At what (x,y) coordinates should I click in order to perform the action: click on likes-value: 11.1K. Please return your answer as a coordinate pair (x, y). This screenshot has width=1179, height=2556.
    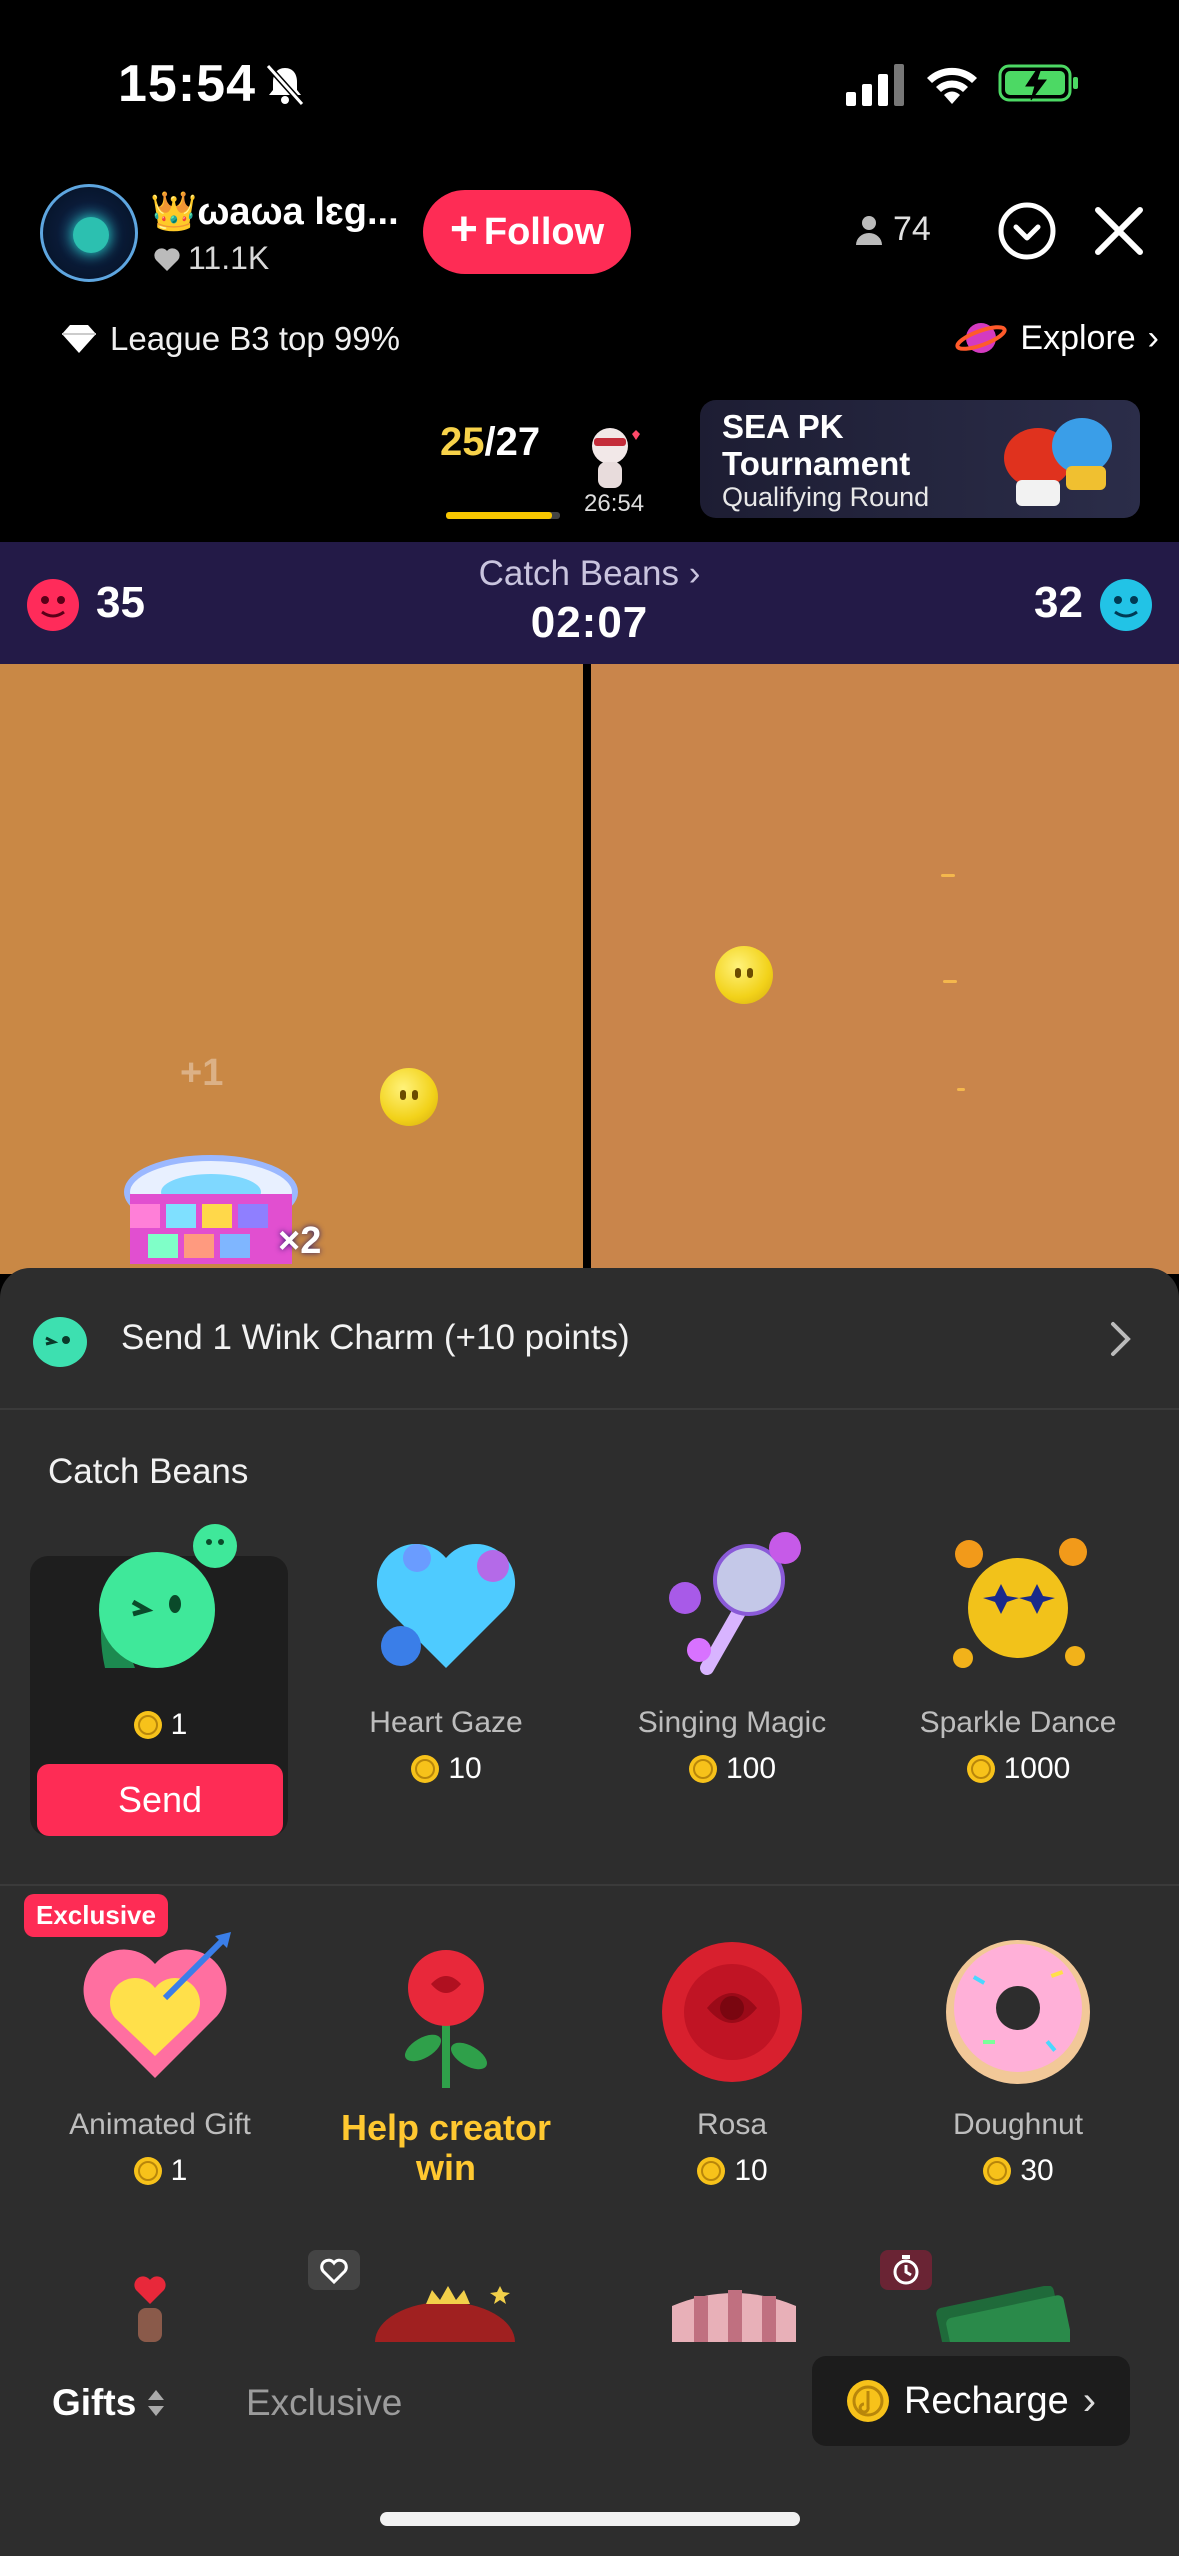
    Looking at the image, I should click on (229, 258).